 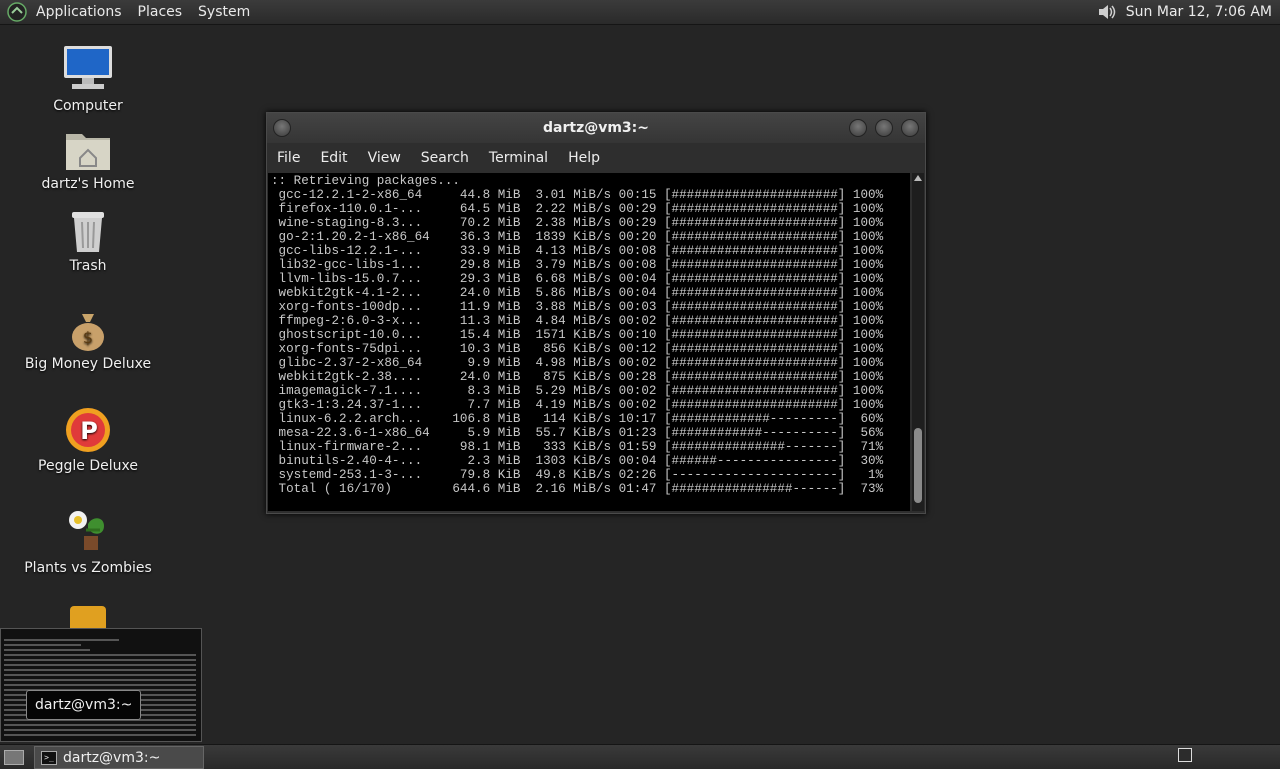 I want to click on money-bag-icon: $, so click(x=88, y=332).